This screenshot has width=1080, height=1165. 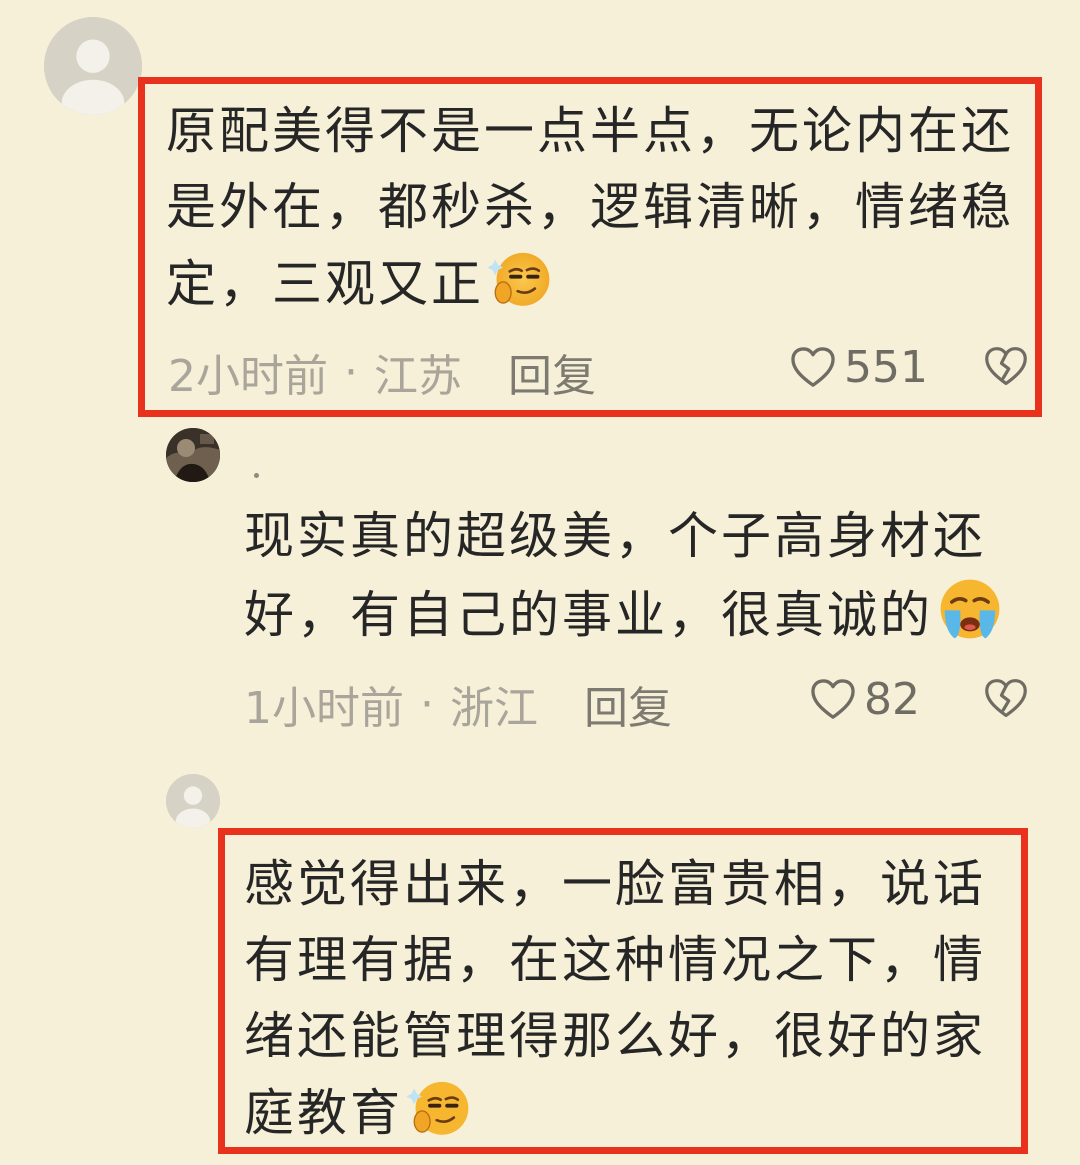 I want to click on comment-line: 庭教育, so click(x=615, y=1112).